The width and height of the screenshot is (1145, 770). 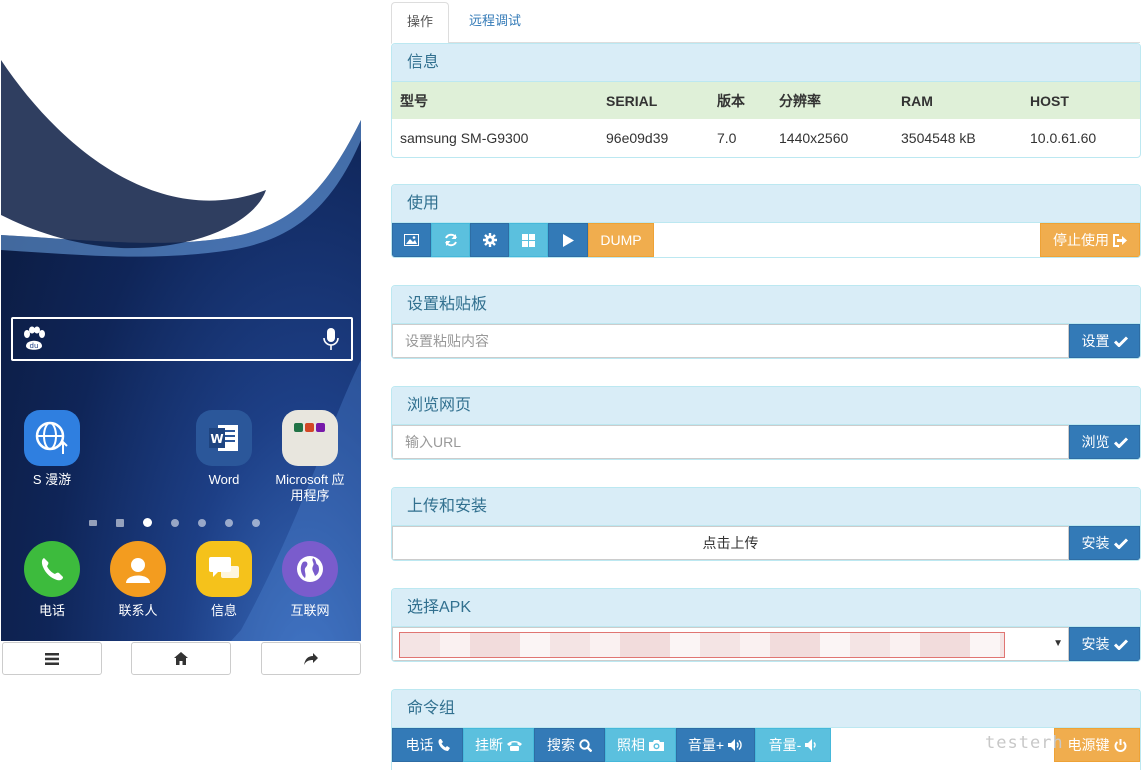 I want to click on baidu-paw-icon: du, so click(x=34, y=338).